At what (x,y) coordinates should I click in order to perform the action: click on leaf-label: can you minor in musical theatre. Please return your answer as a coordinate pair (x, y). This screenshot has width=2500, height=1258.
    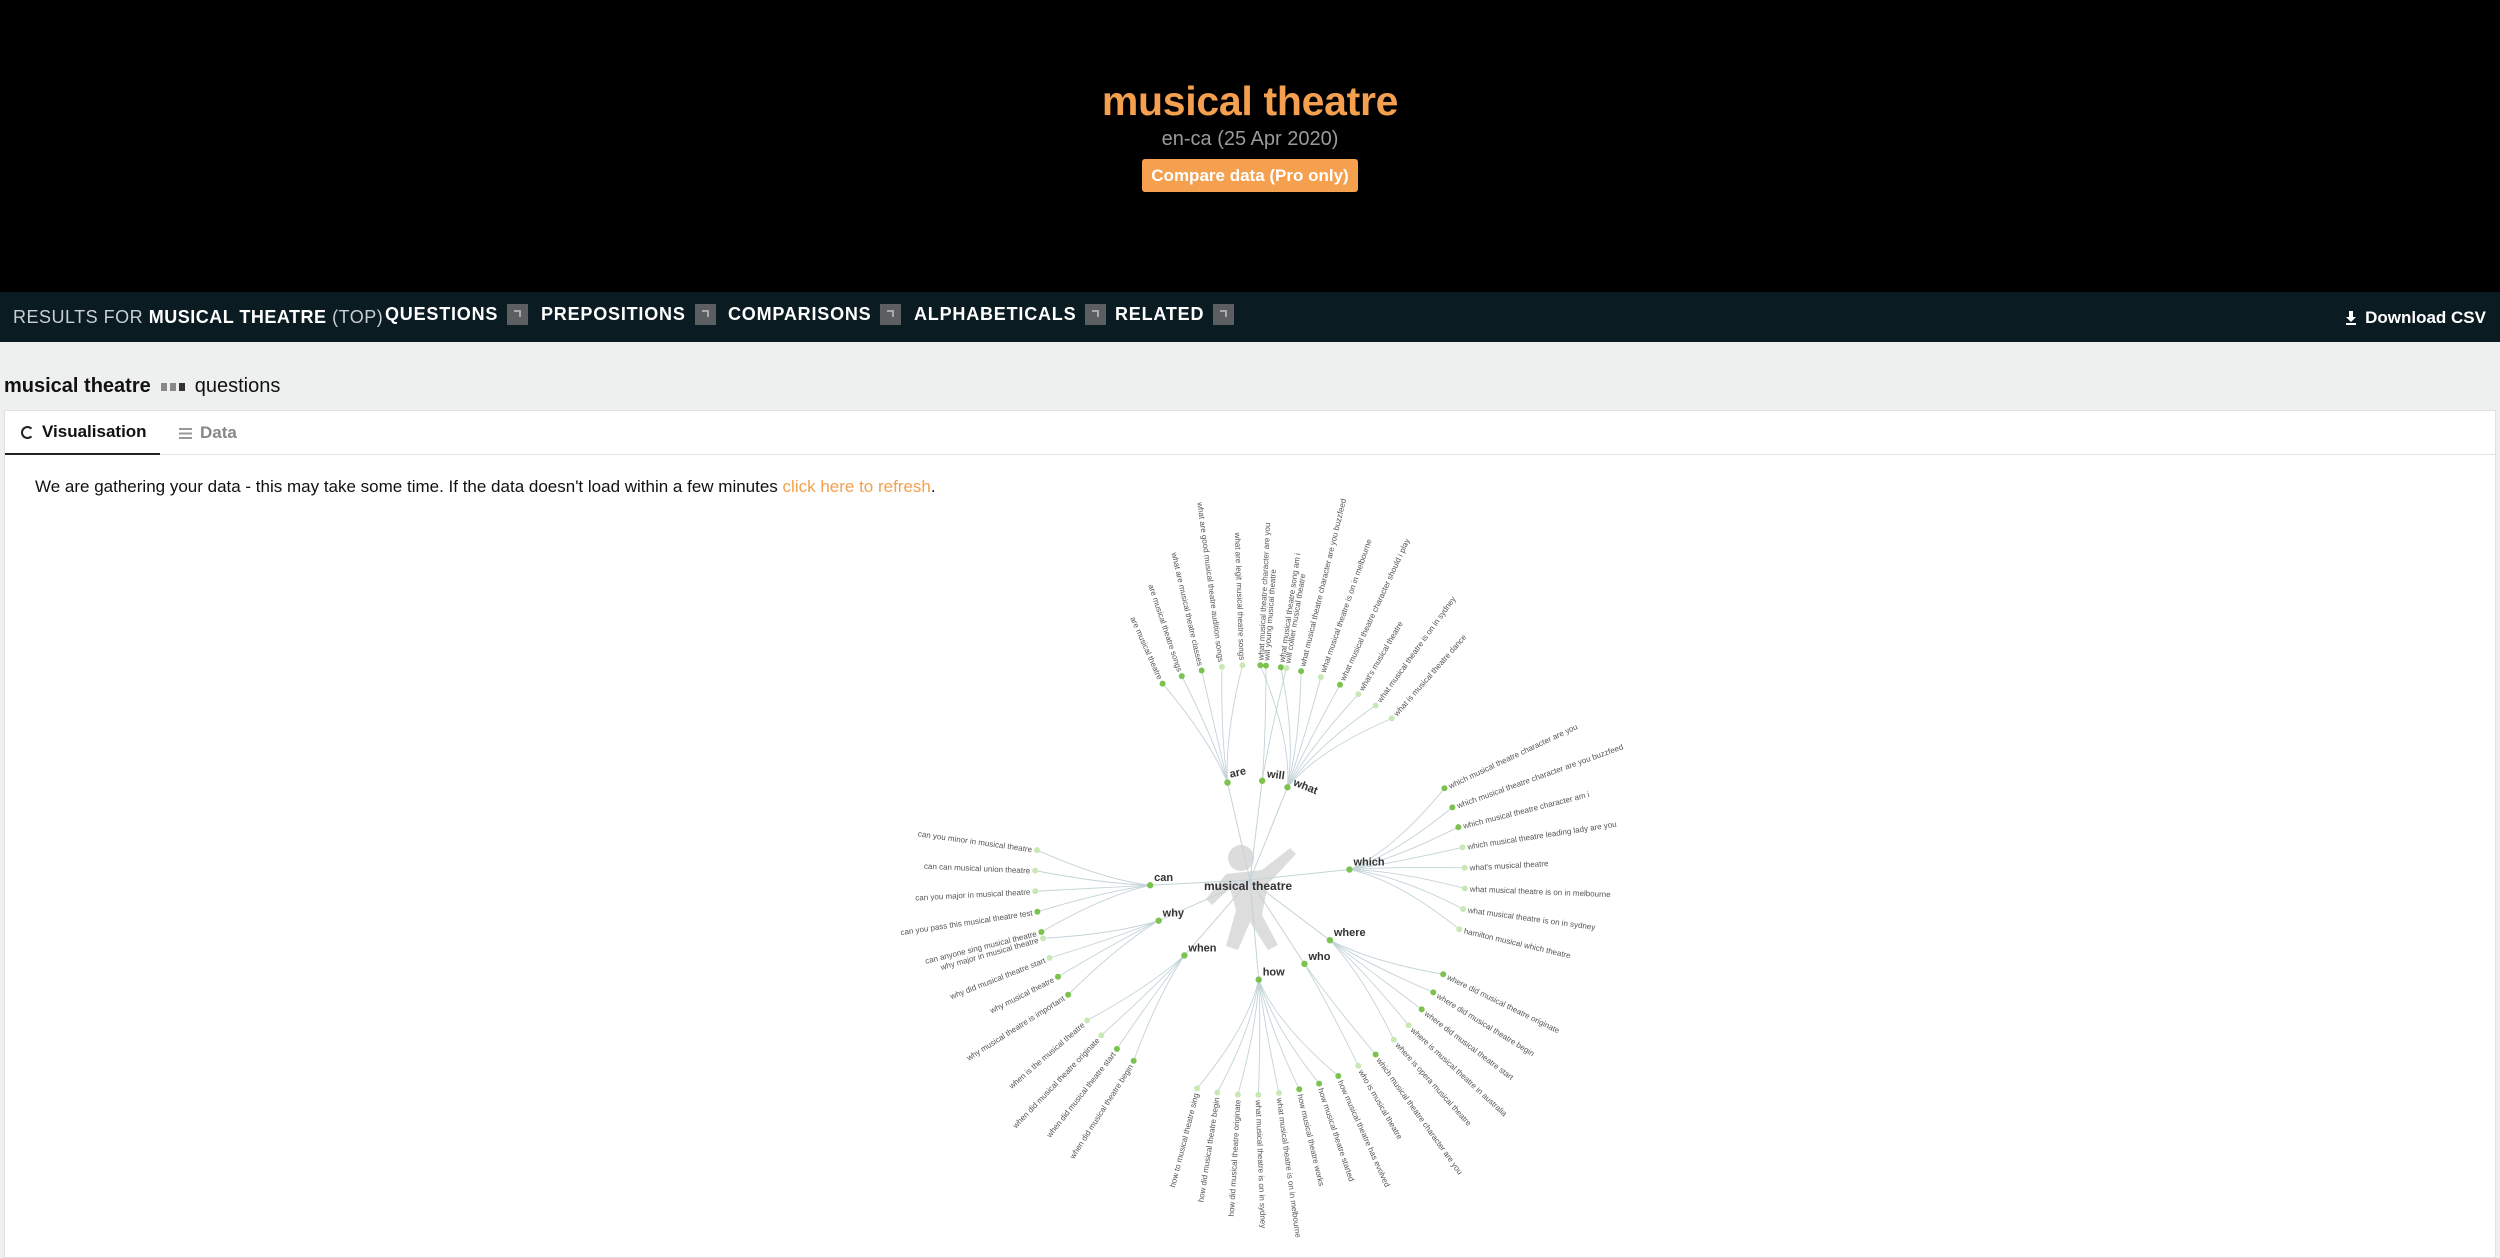
    Looking at the image, I should click on (975, 841).